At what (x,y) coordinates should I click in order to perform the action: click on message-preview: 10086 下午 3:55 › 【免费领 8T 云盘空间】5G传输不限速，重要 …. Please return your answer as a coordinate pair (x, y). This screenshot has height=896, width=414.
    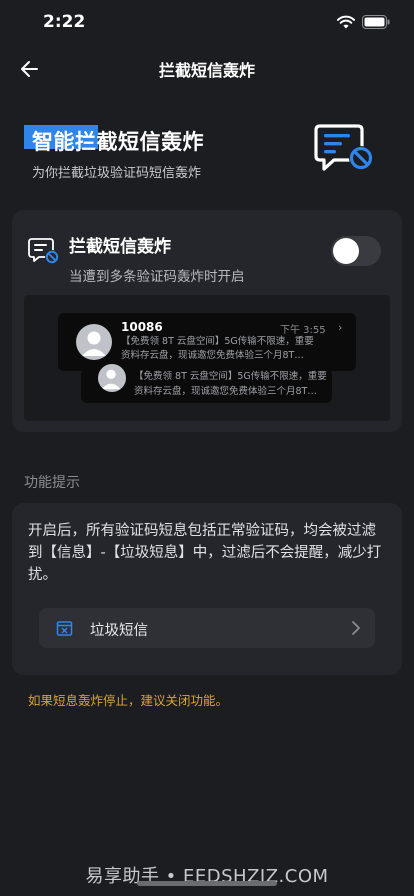
    Looking at the image, I should click on (207, 358).